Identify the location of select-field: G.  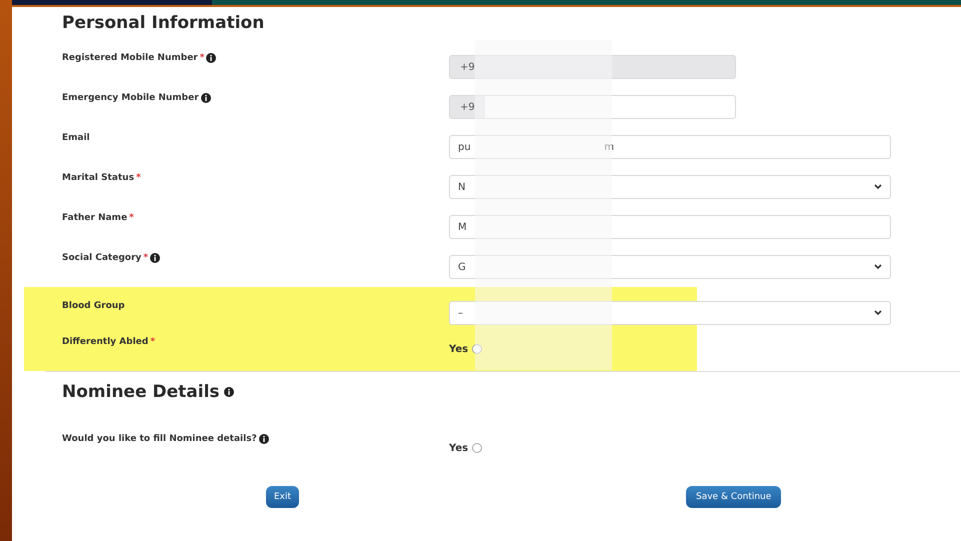
(670, 267).